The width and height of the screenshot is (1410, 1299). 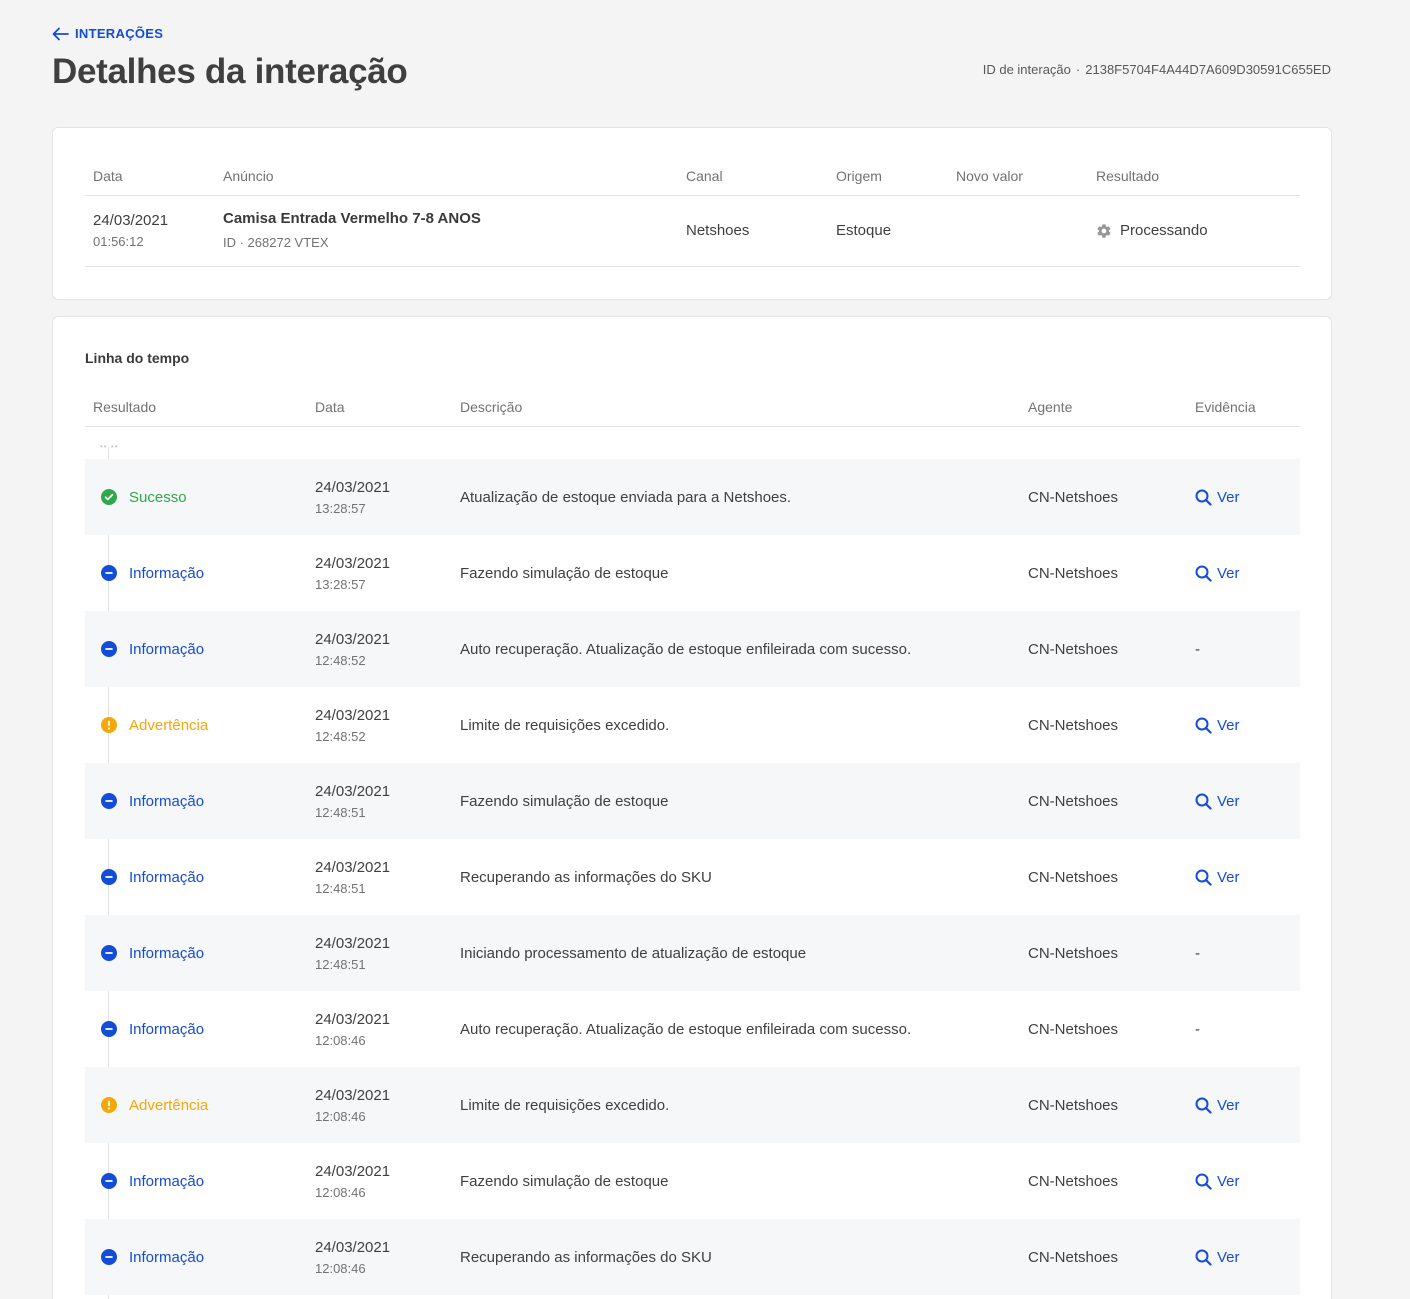 What do you see at coordinates (1128, 176) in the screenshot?
I see `summary-col-result: Resultado` at bounding box center [1128, 176].